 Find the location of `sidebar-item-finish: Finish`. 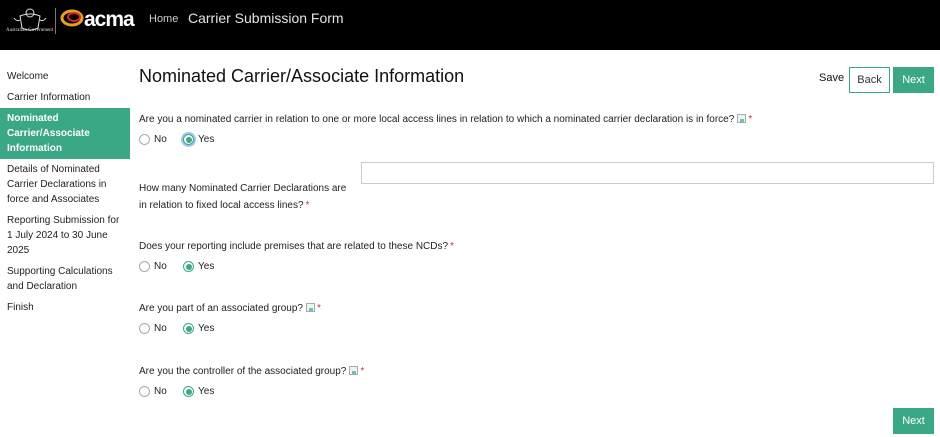

sidebar-item-finish: Finish is located at coordinates (65, 307).